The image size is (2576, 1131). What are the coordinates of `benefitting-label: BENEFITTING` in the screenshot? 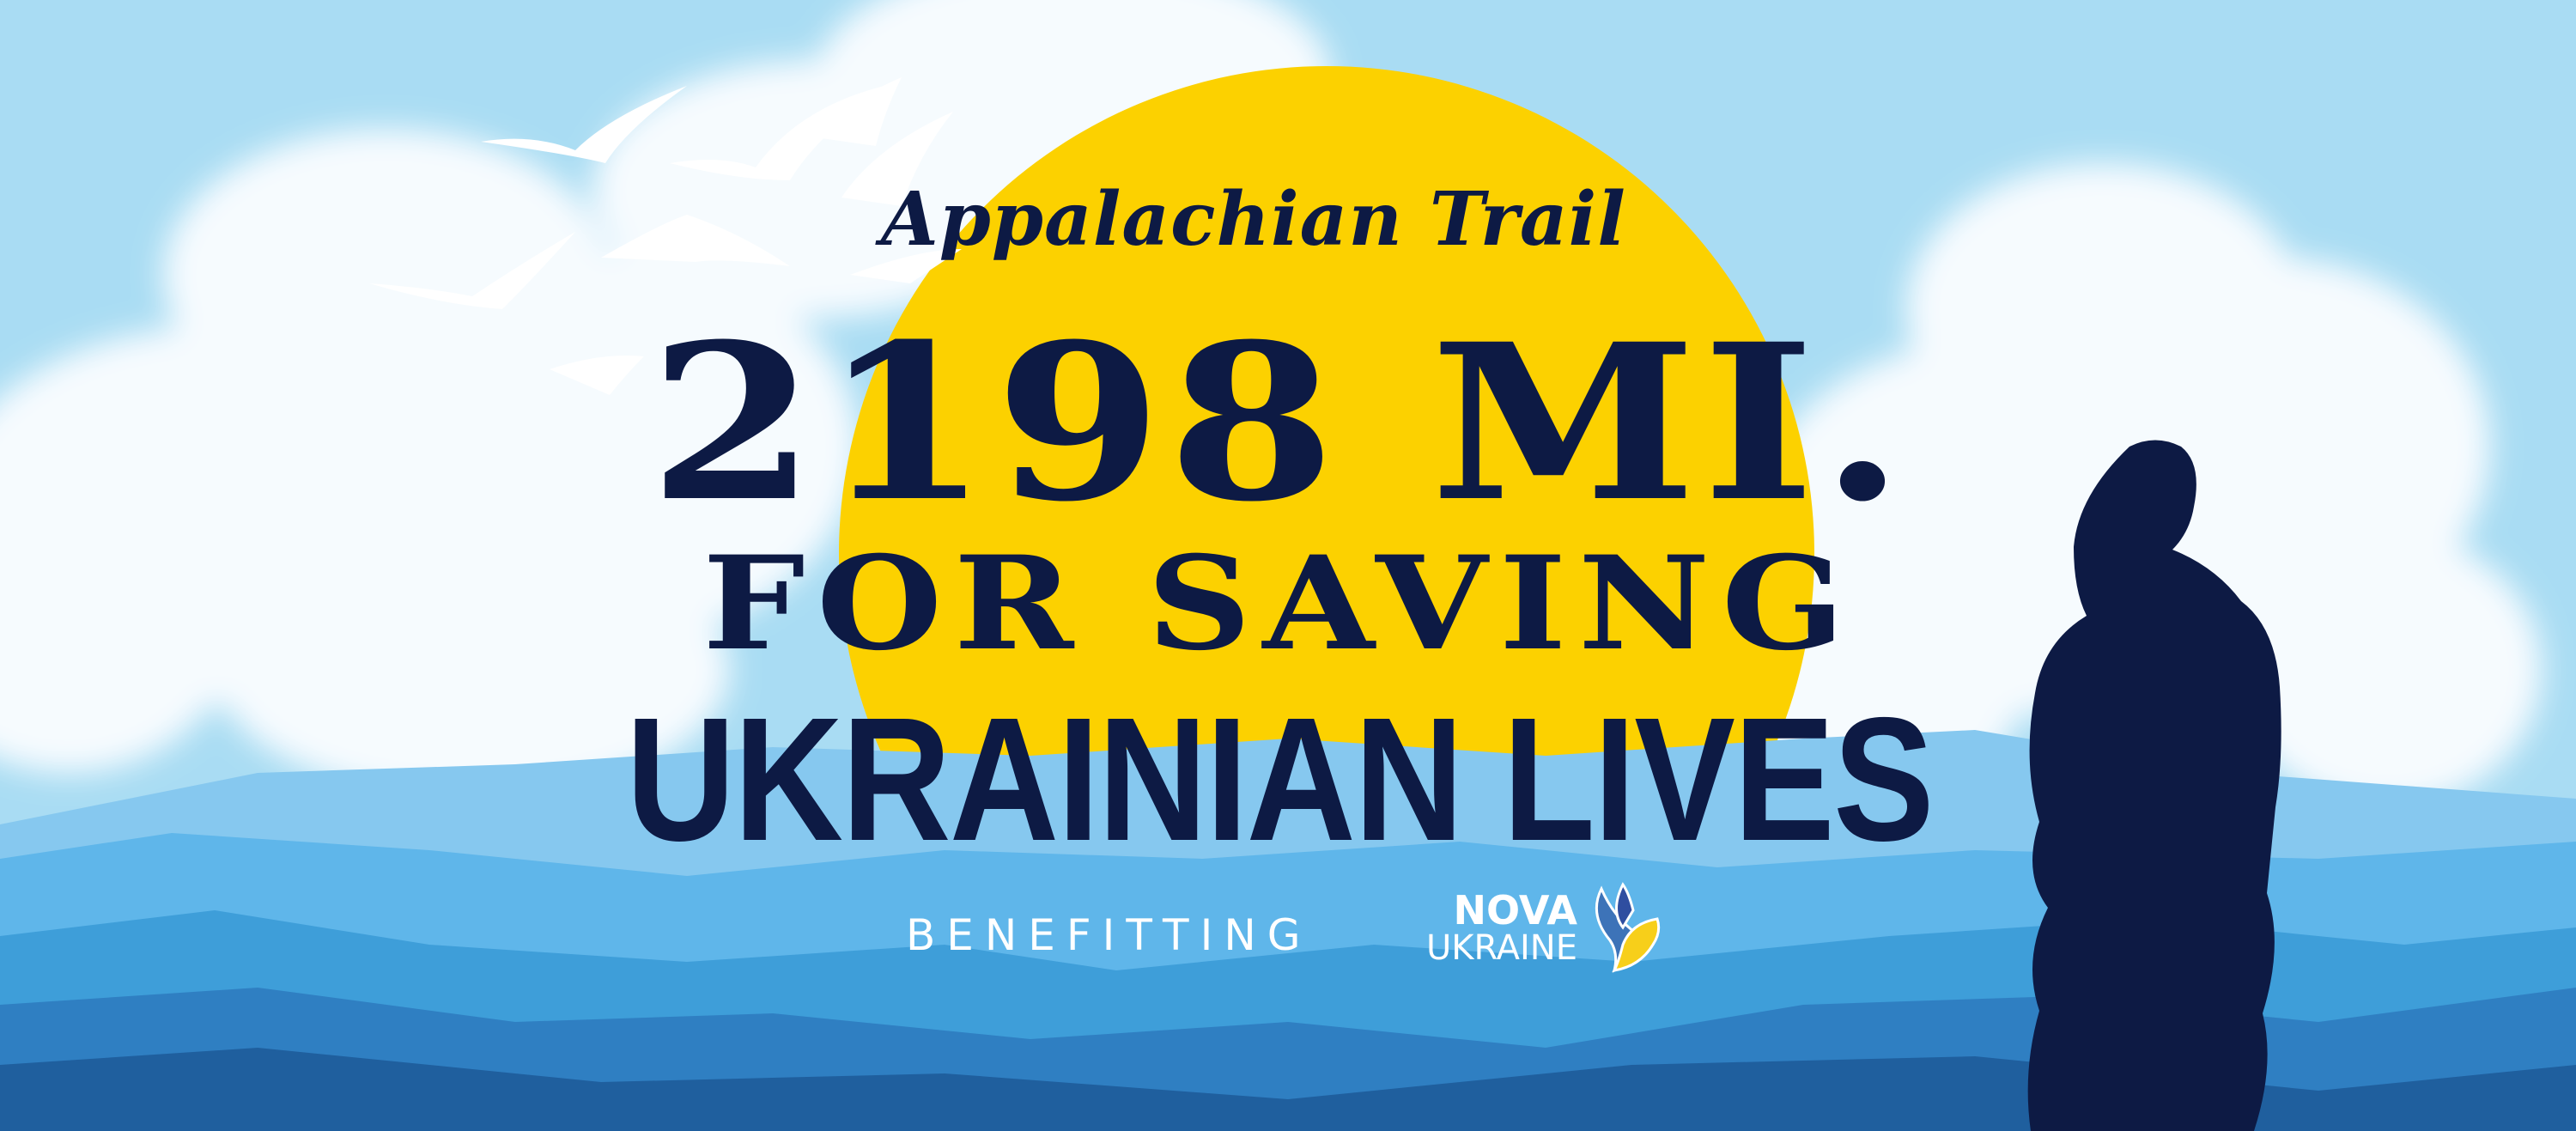 It's located at (1109, 935).